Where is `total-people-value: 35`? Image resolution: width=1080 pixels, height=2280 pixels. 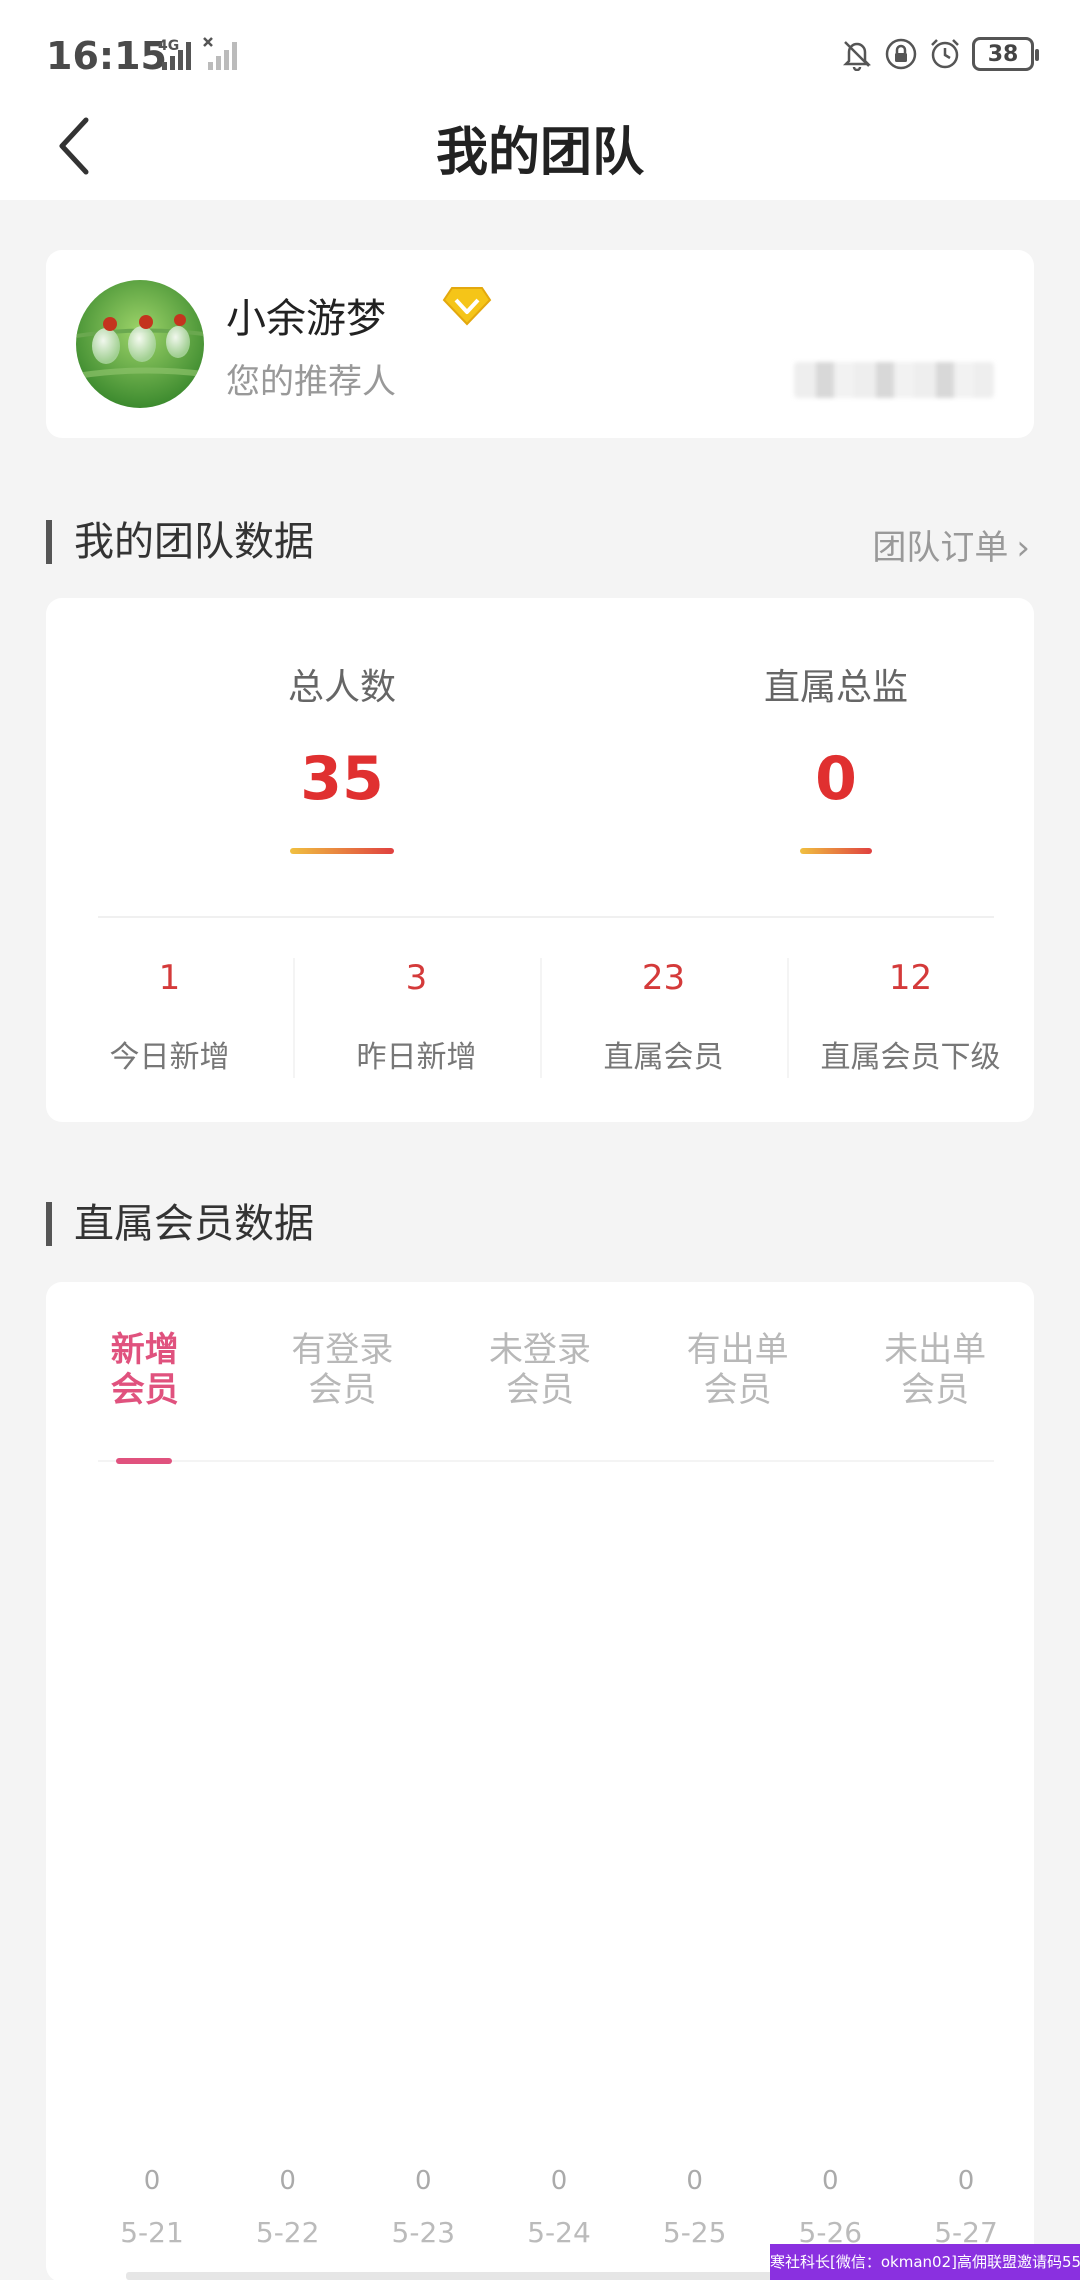
total-people-value: 35 is located at coordinates (342, 779).